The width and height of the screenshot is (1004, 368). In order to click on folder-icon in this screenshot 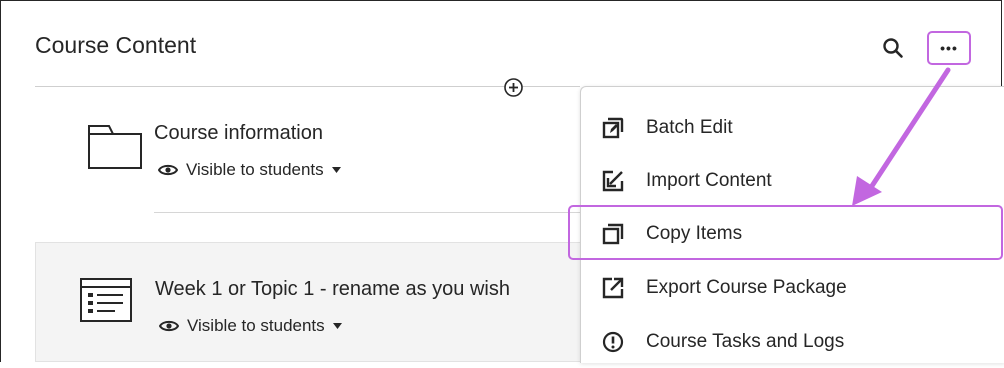, I will do `click(115, 147)`.